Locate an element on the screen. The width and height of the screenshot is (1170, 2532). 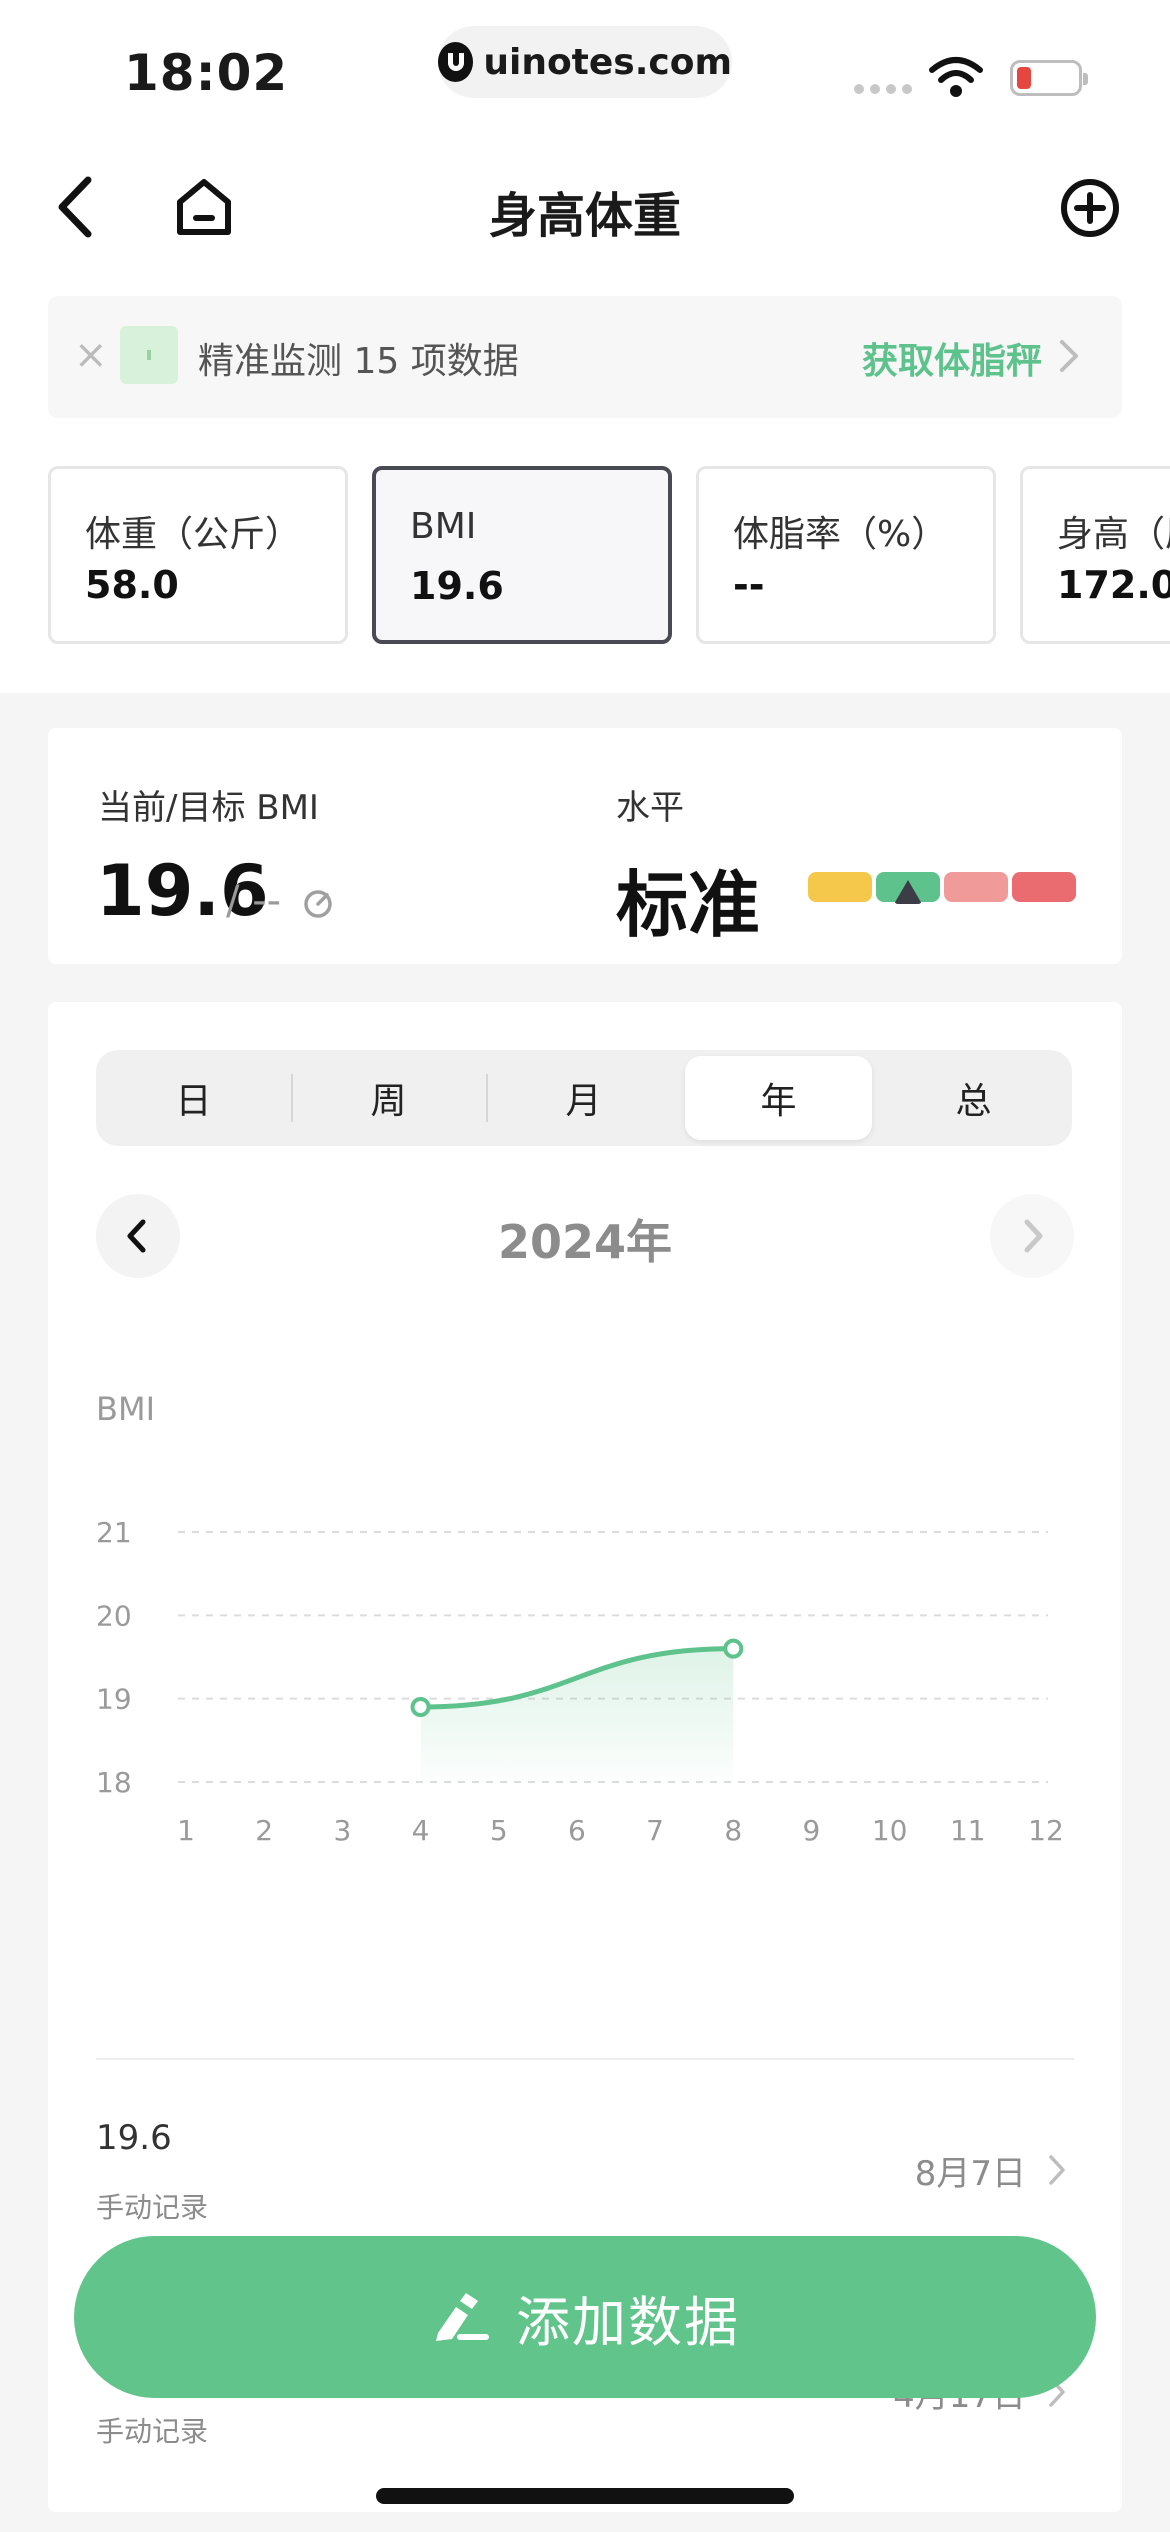
metric-card-body-fat: 体脂率（%） -- is located at coordinates (846, 555).